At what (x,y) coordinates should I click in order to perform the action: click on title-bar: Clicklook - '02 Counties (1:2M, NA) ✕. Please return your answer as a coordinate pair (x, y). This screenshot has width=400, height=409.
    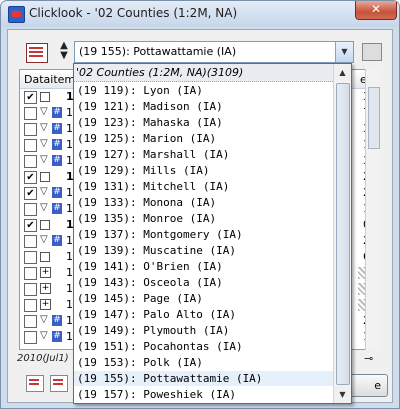
    Looking at the image, I should click on (200, 14).